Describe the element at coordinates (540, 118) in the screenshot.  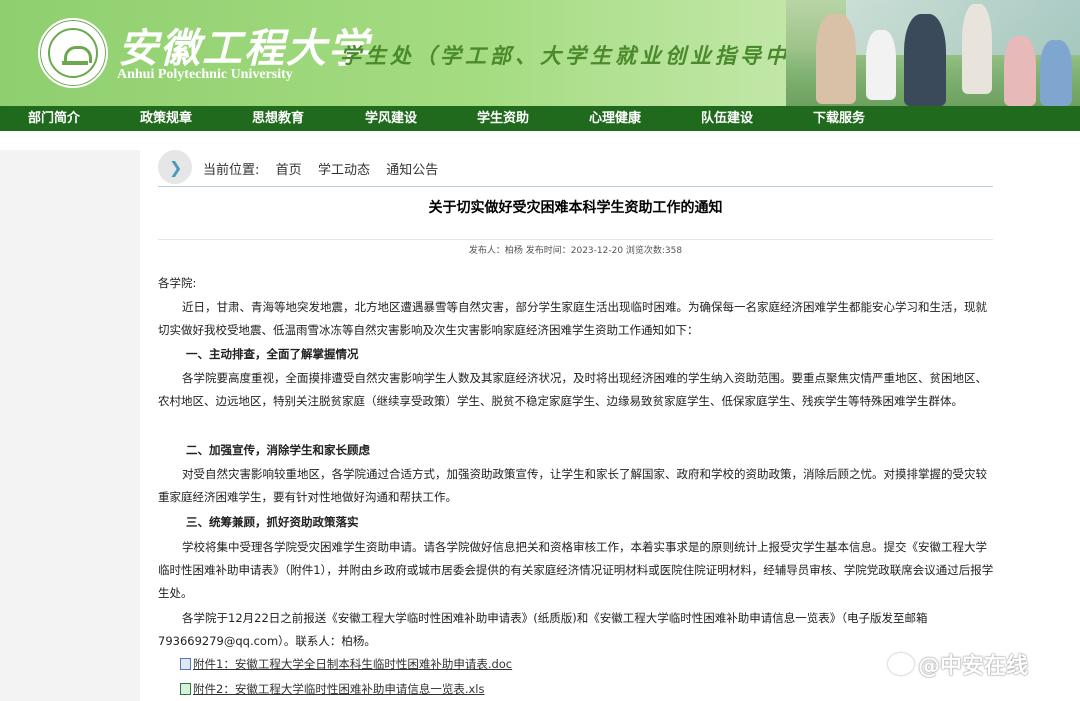
I see `main-nav: 部门简介 政策规章 思想教育 学风建设 学生资助 心理健康 队伍建设 下载服务` at that location.